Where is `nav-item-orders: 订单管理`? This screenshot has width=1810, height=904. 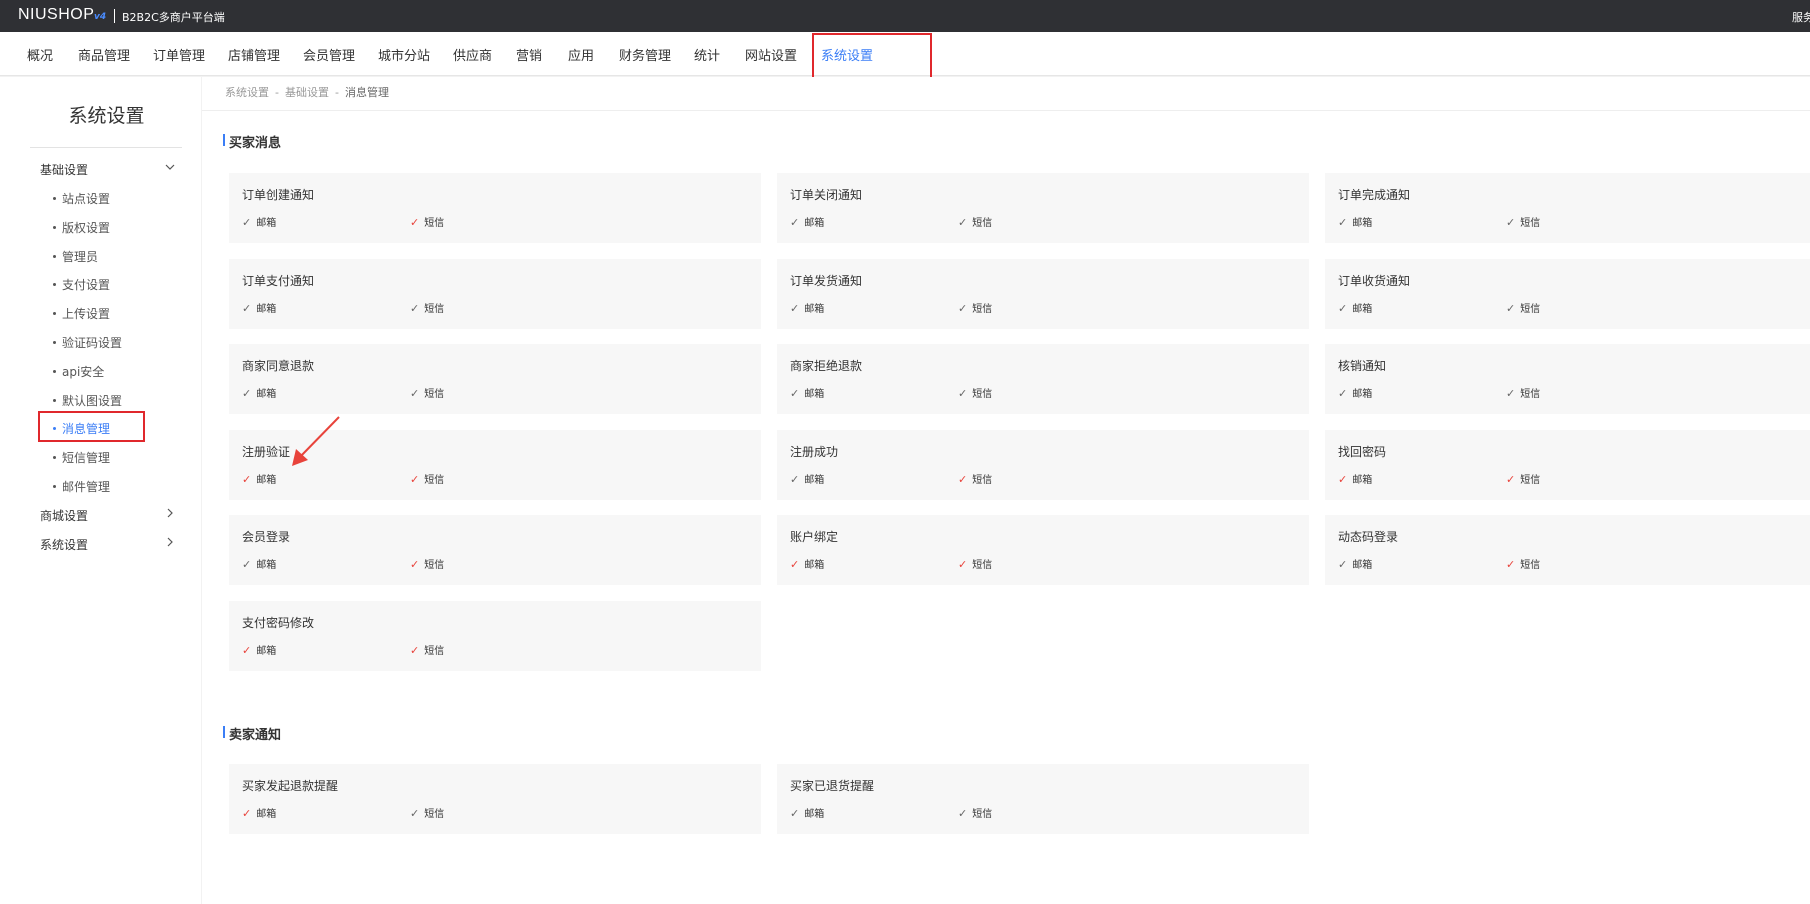
nav-item-orders: 订单管理 is located at coordinates (179, 54).